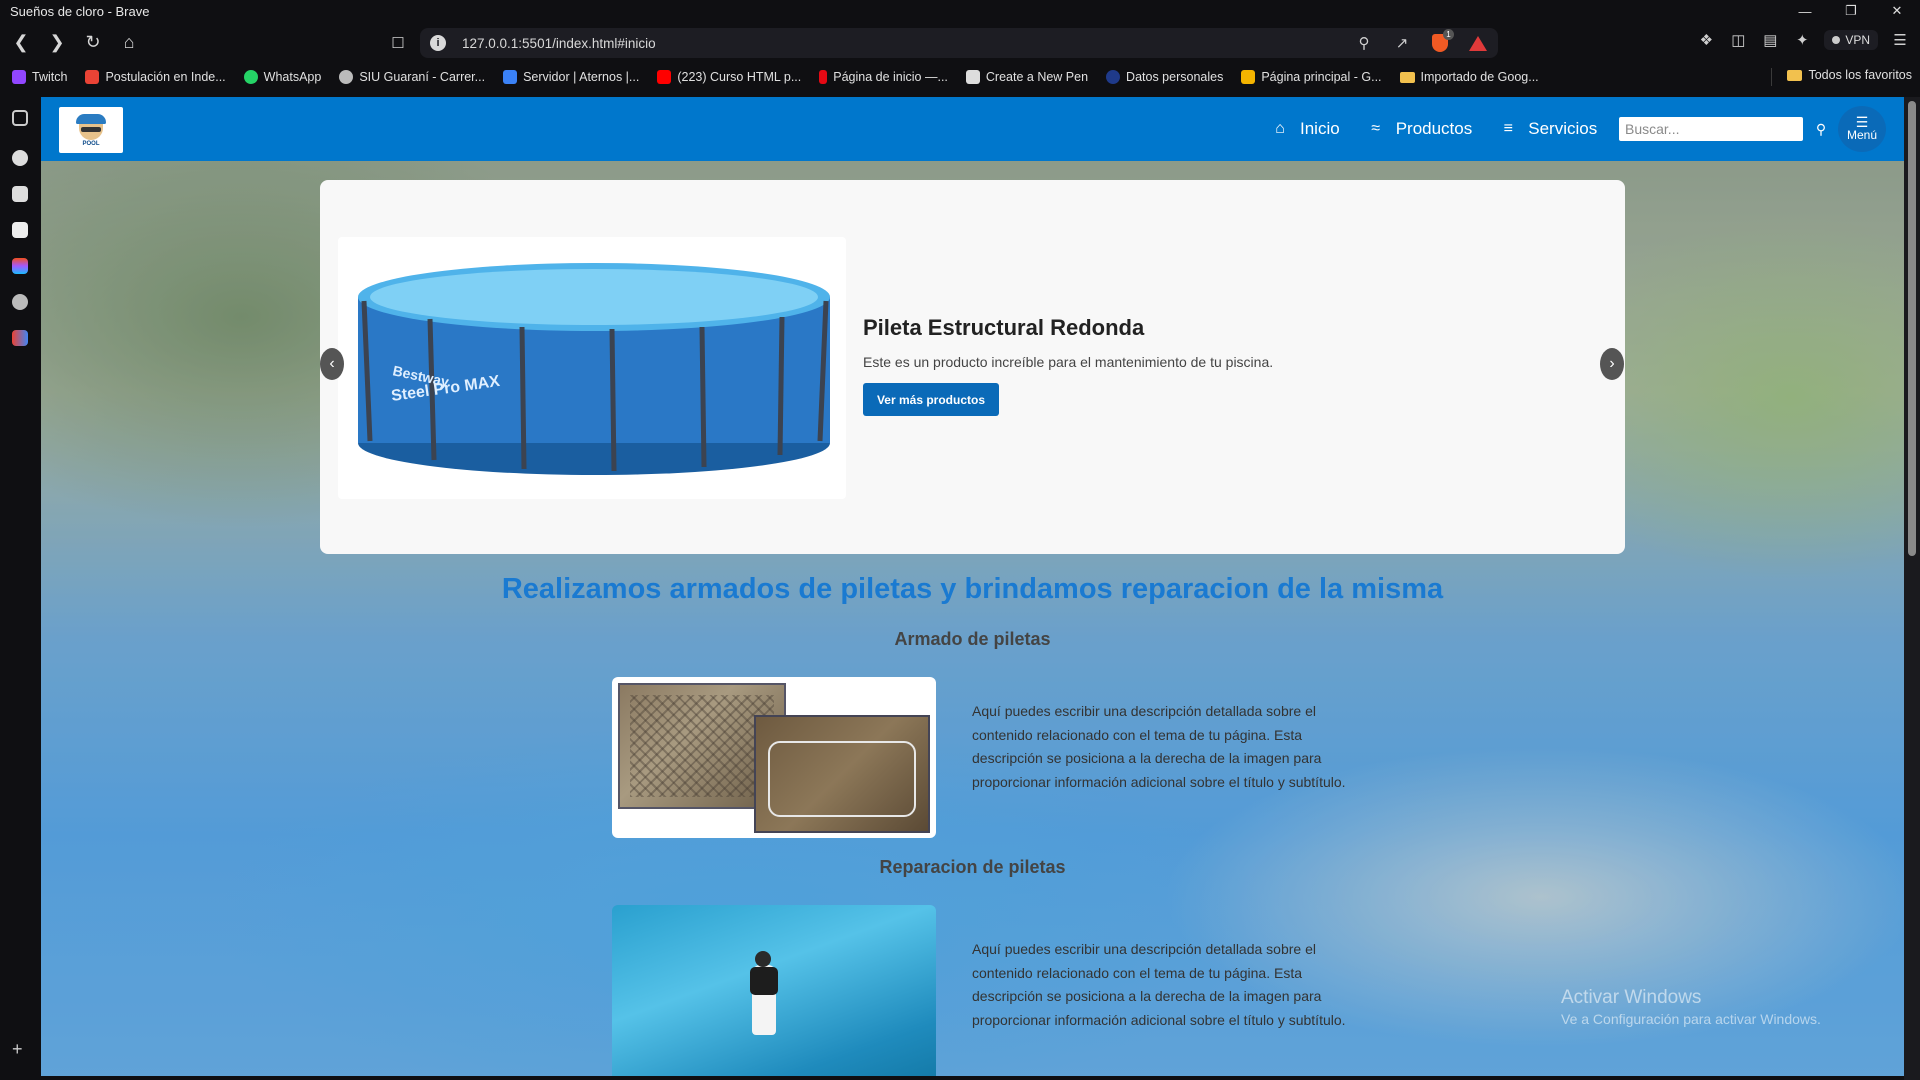  Describe the element at coordinates (398, 43) in the screenshot. I see `bookmark-icon: ☐` at that location.